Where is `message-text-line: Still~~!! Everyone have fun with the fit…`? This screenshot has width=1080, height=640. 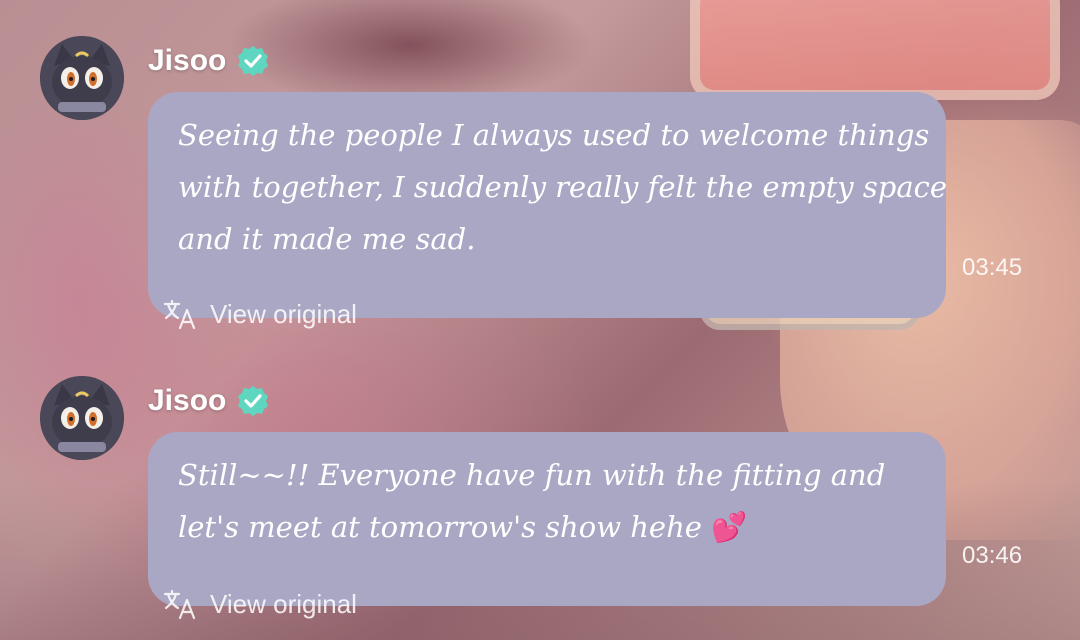
message-text-line: Still~~!! Everyone have fun with the fit… is located at coordinates (532, 475).